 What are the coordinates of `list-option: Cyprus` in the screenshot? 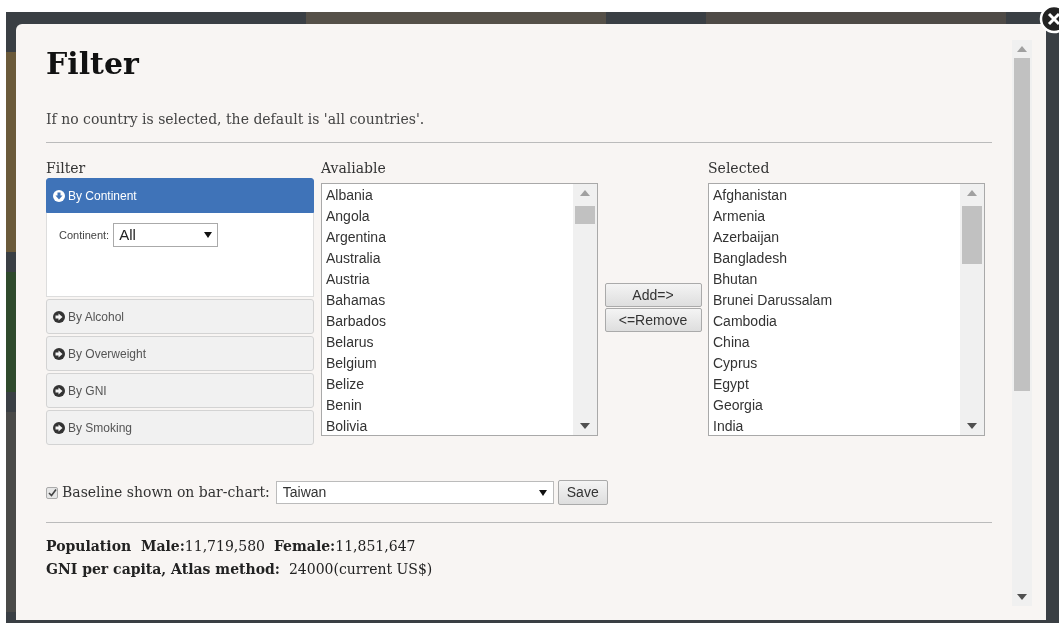 It's located at (836, 363).